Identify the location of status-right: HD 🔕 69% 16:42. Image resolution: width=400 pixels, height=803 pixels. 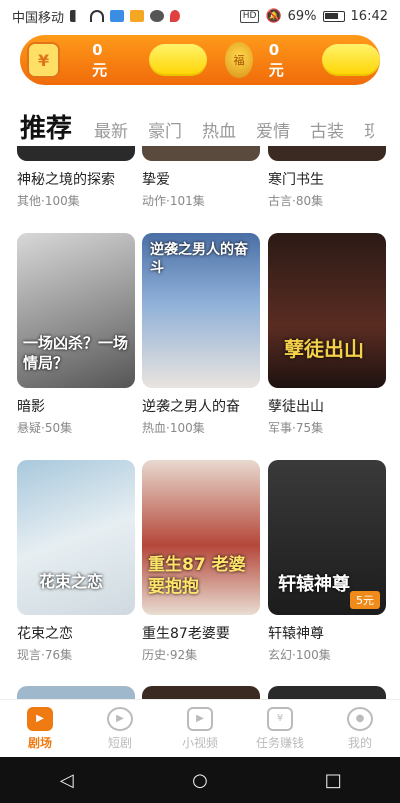
(313, 16).